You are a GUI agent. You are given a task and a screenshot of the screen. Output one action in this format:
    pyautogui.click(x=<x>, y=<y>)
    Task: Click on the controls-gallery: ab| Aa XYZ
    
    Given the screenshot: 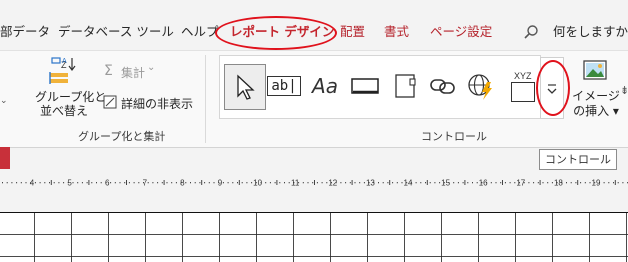 What is the action you would take?
    pyautogui.click(x=380, y=87)
    